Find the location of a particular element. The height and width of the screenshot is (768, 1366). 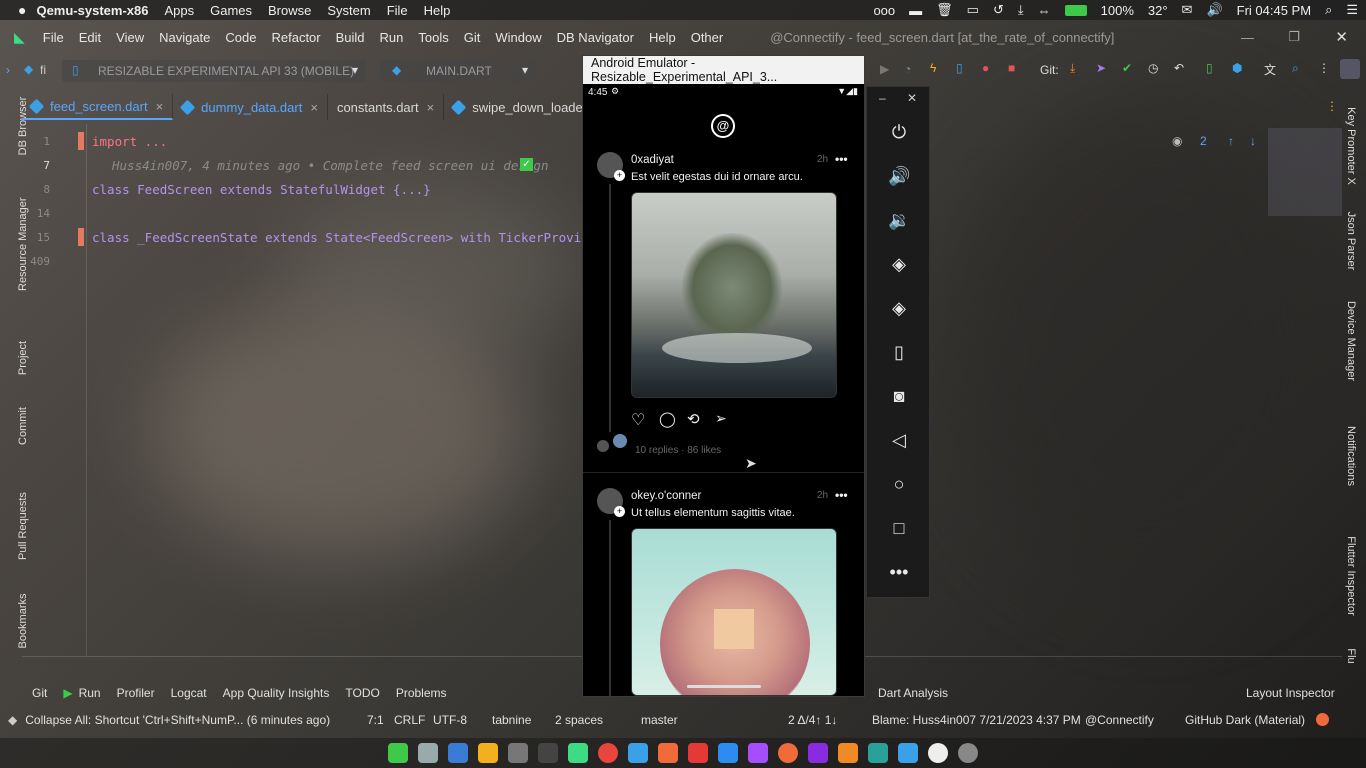

tool-layout-inspector: Layout Inspector is located at coordinates (1290, 693).